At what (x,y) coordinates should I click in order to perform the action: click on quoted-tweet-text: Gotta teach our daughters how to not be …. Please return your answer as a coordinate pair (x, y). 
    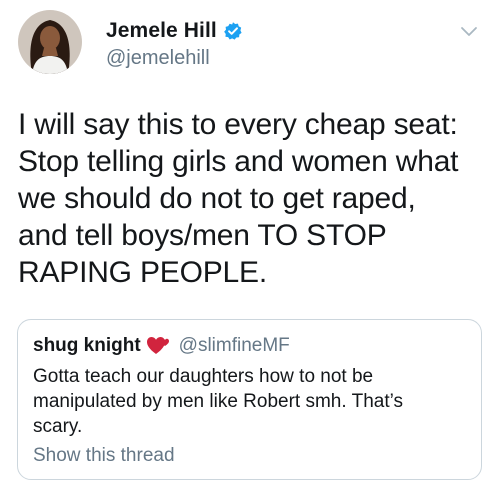
    Looking at the image, I should click on (248, 401).